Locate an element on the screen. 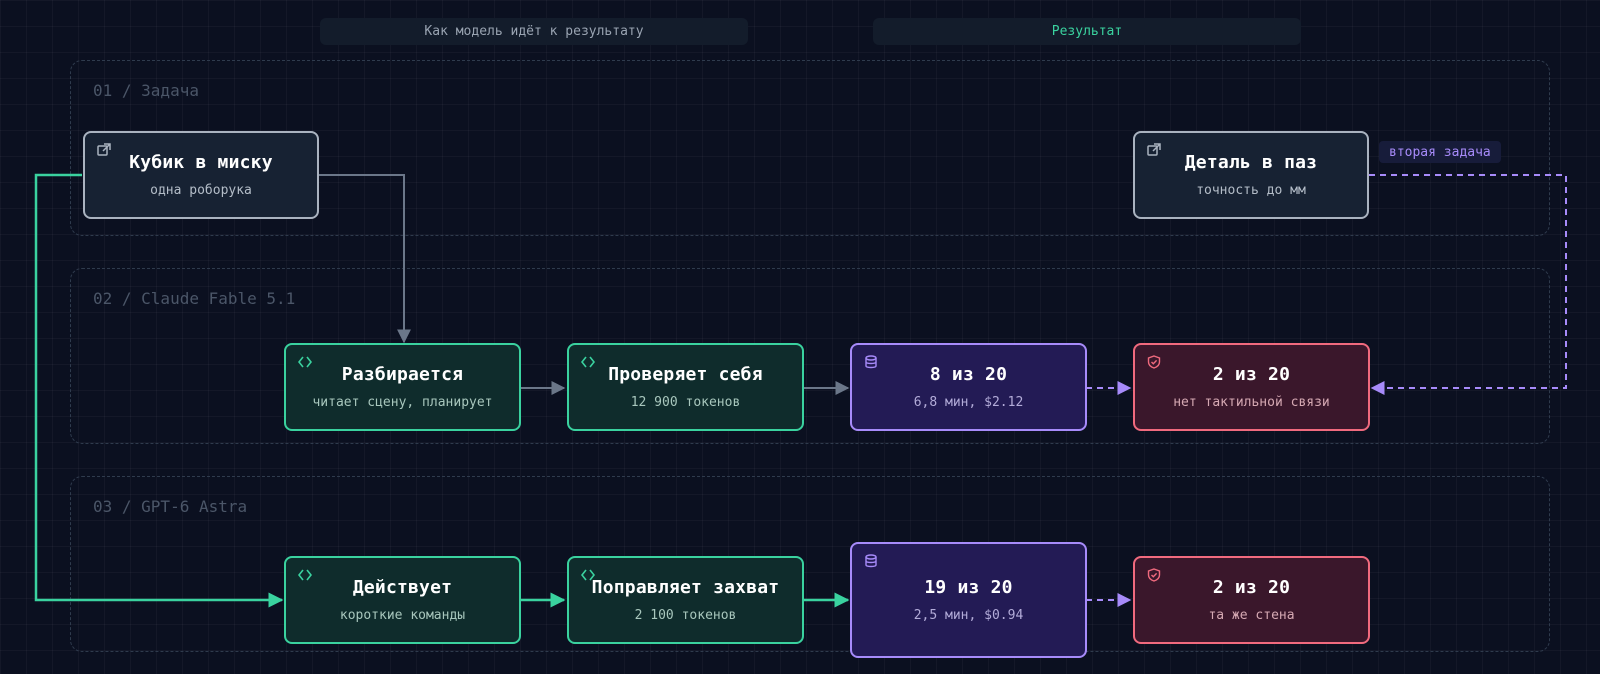 Image resolution: width=1600 pixels, height=674 pixels. node-astra-metric: 19 из 20 2,5 мин, $0.94 is located at coordinates (968, 600).